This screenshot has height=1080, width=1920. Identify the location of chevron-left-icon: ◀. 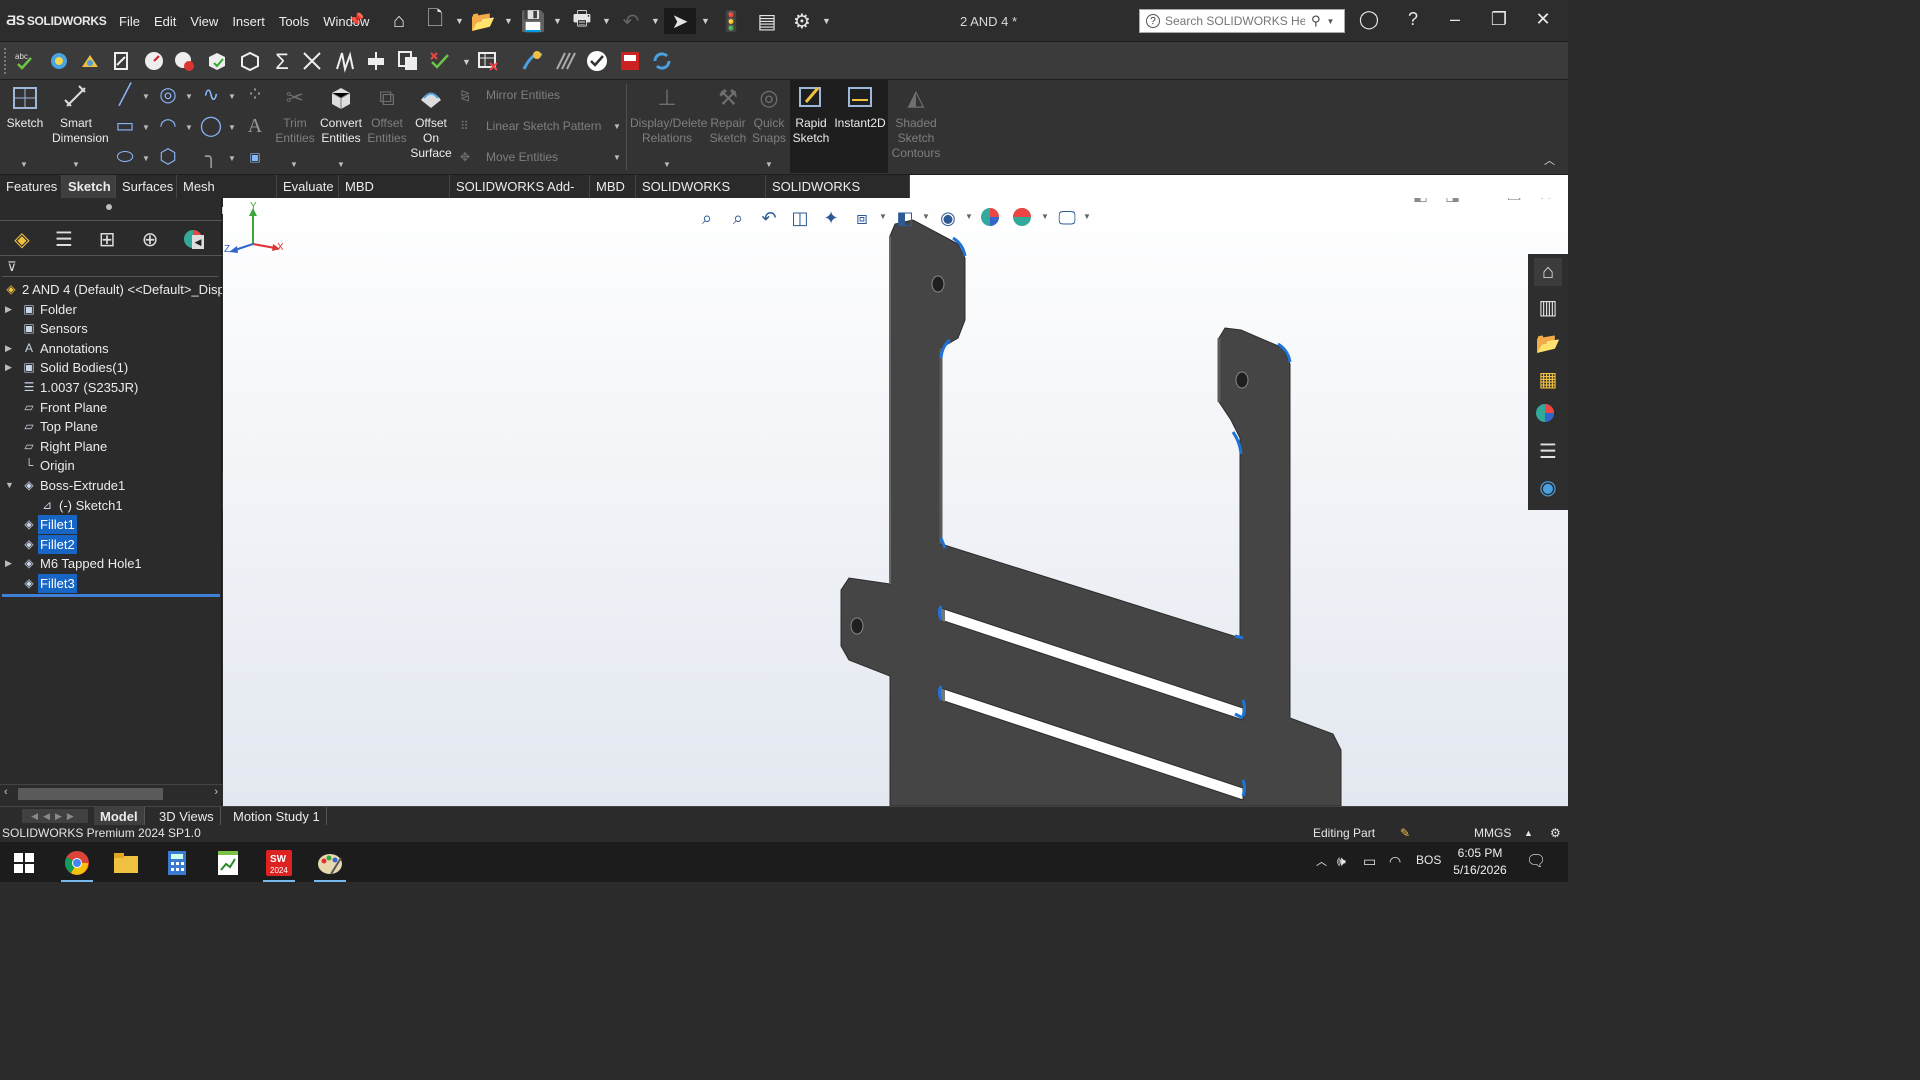
(198, 242).